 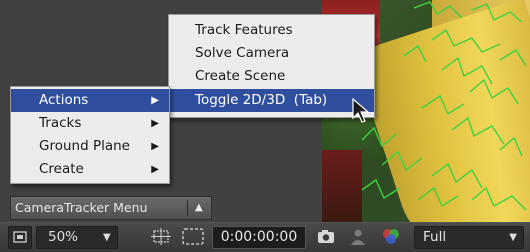 What do you see at coordinates (90, 169) in the screenshot?
I see `menu-item-create: Create ▶` at bounding box center [90, 169].